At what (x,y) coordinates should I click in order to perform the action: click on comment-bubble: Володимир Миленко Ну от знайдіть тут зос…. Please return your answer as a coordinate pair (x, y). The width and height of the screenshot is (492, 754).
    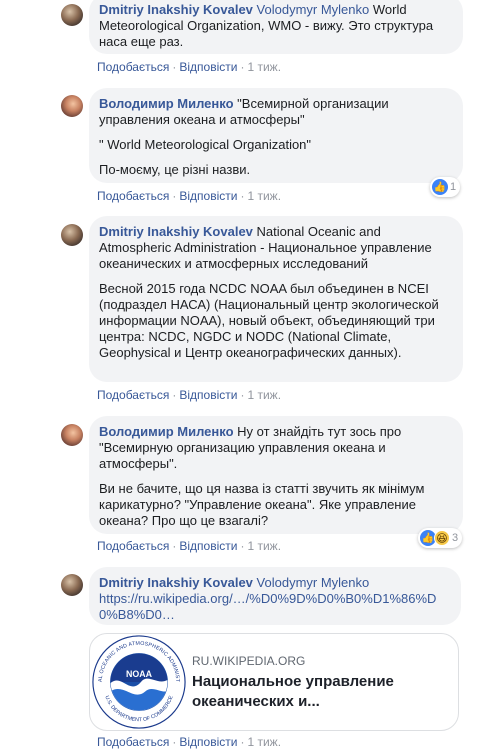
    Looking at the image, I should click on (276, 475).